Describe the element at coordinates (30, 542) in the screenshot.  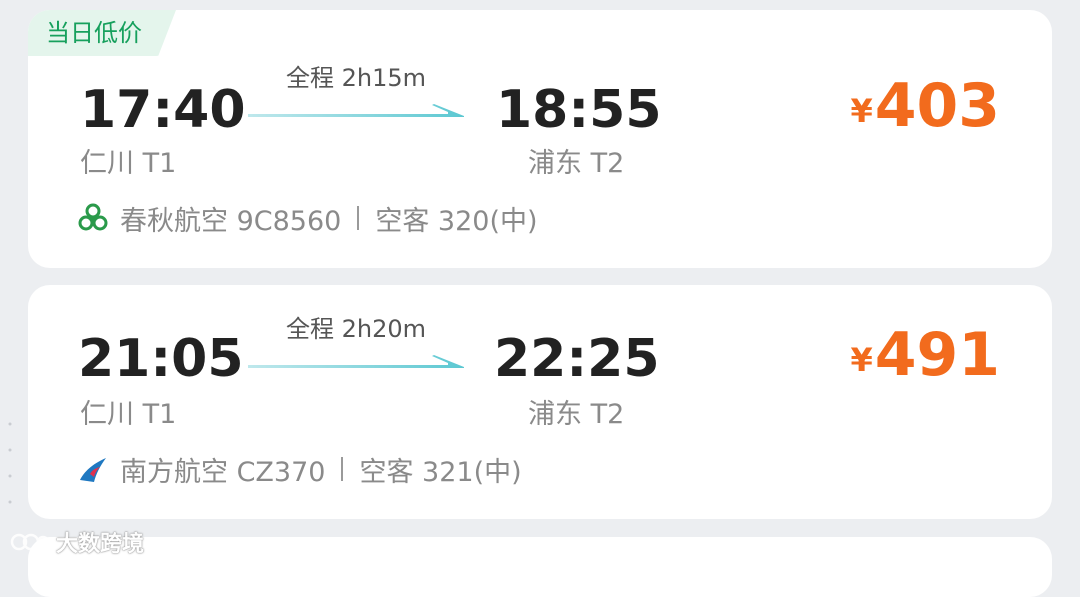
I see `watermark-logo-icon` at that location.